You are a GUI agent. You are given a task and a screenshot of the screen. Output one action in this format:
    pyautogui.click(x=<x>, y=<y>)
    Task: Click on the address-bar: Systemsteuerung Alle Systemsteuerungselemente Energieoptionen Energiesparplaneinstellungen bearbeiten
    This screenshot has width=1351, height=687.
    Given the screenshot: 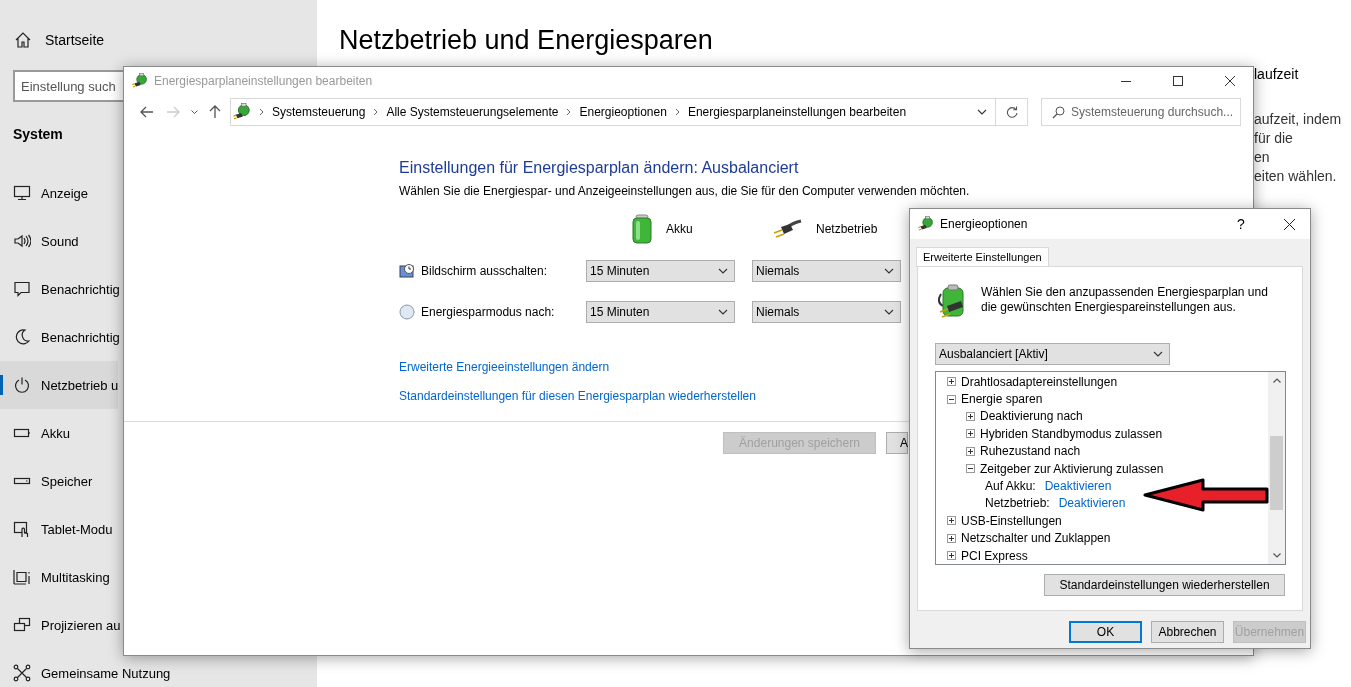 What is the action you would take?
    pyautogui.click(x=613, y=112)
    